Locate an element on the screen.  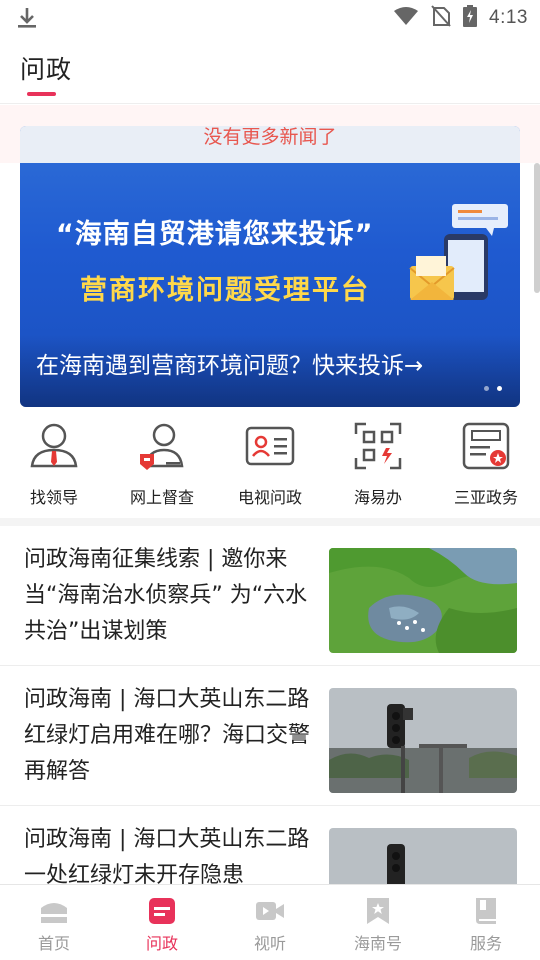
entry-label: 电视问政 is located at coordinates (269, 497).